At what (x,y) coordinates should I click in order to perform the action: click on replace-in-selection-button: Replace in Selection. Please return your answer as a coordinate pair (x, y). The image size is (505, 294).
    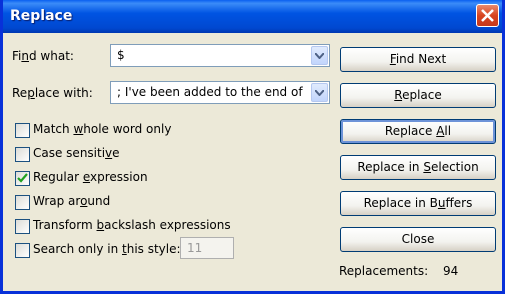
    Looking at the image, I should click on (418, 167).